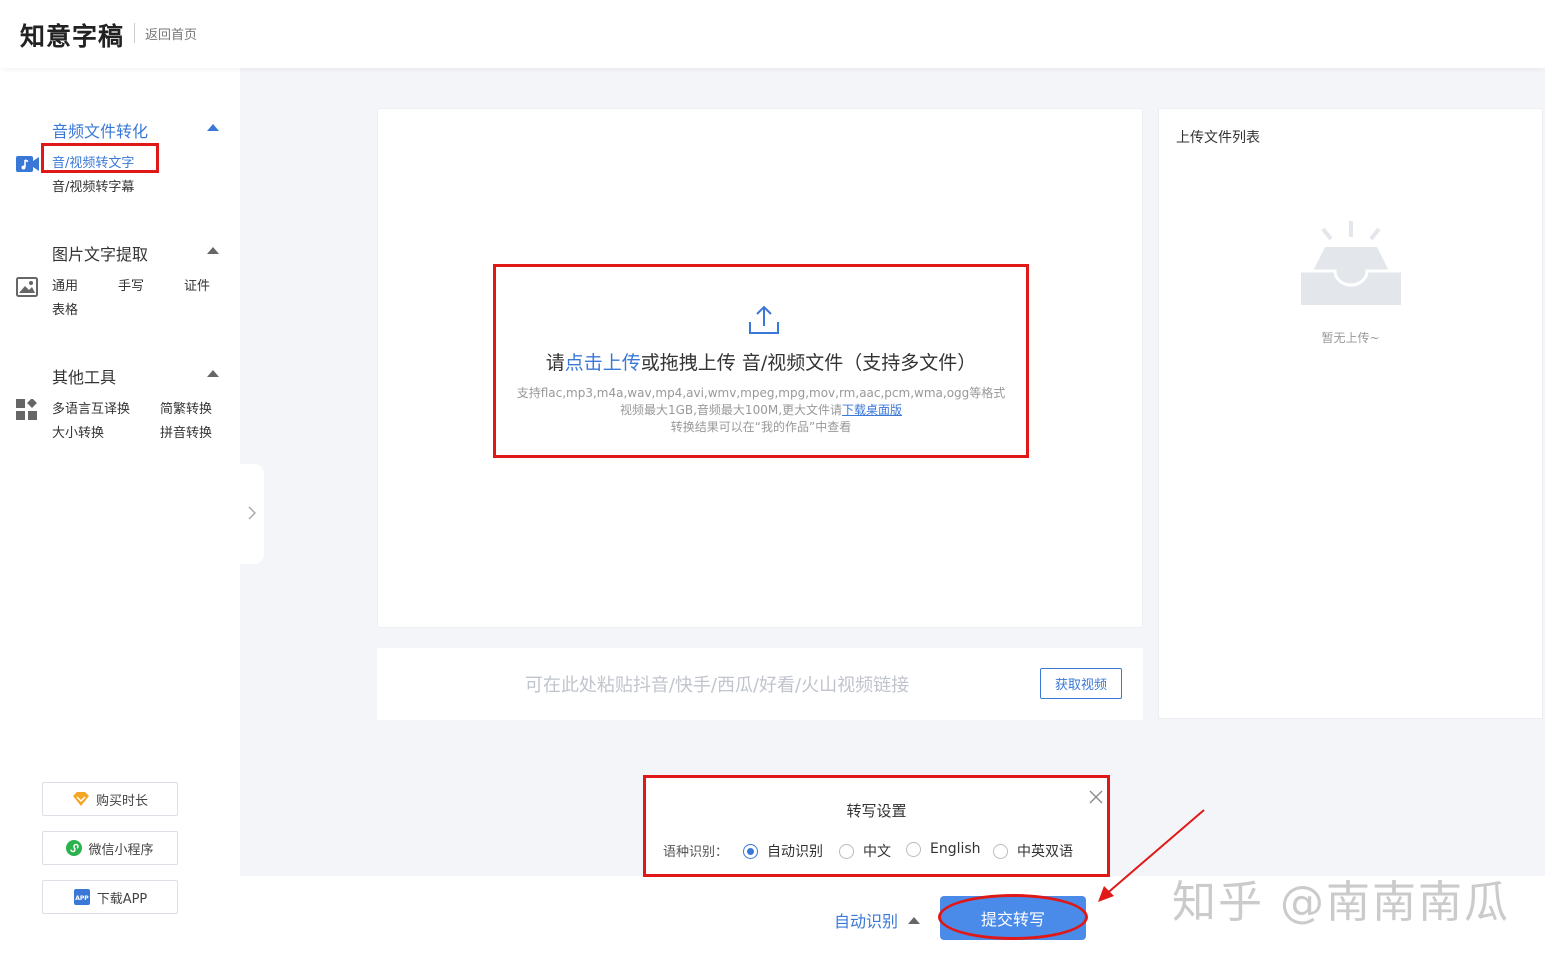  What do you see at coordinates (72, 35) in the screenshot?
I see `app-logo: 知意字稿` at bounding box center [72, 35].